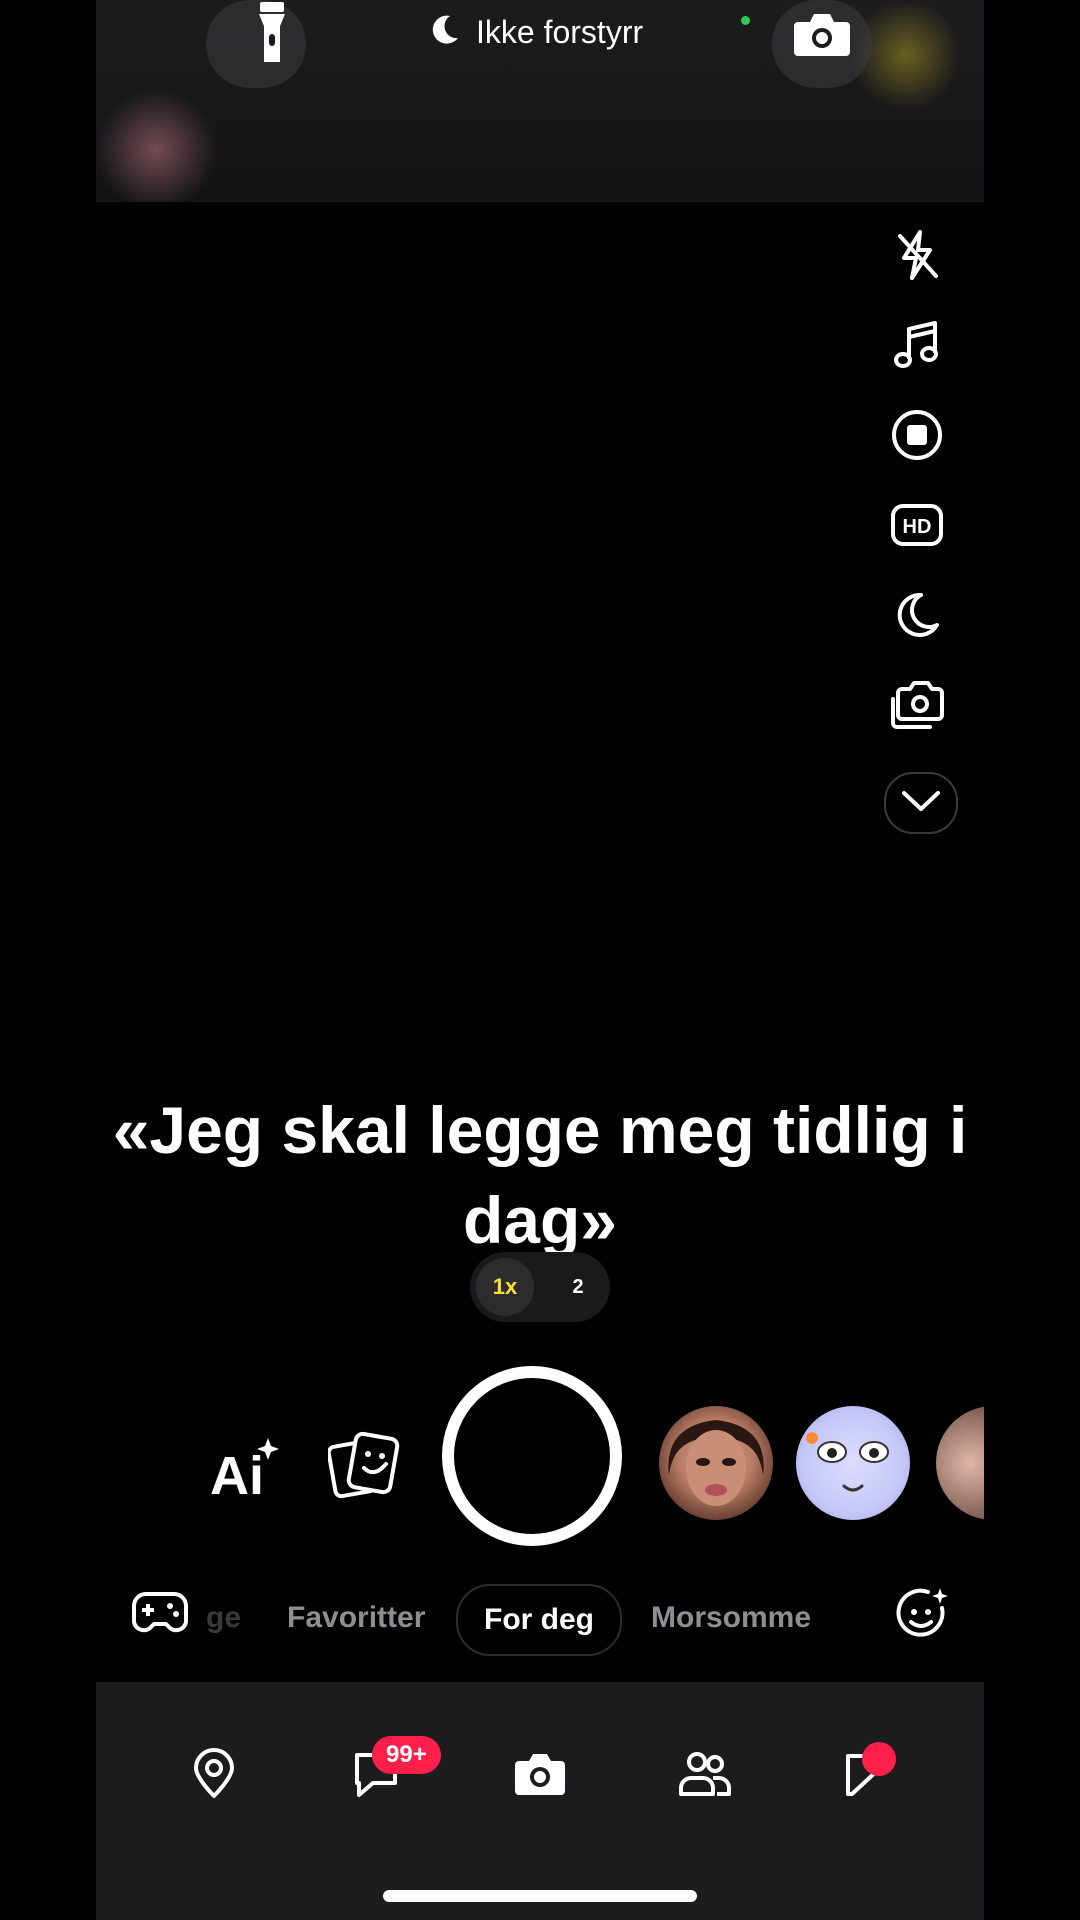 This screenshot has height=1920, width=1080. What do you see at coordinates (223, 1618) in the screenshot?
I see `tab-previous: ge` at bounding box center [223, 1618].